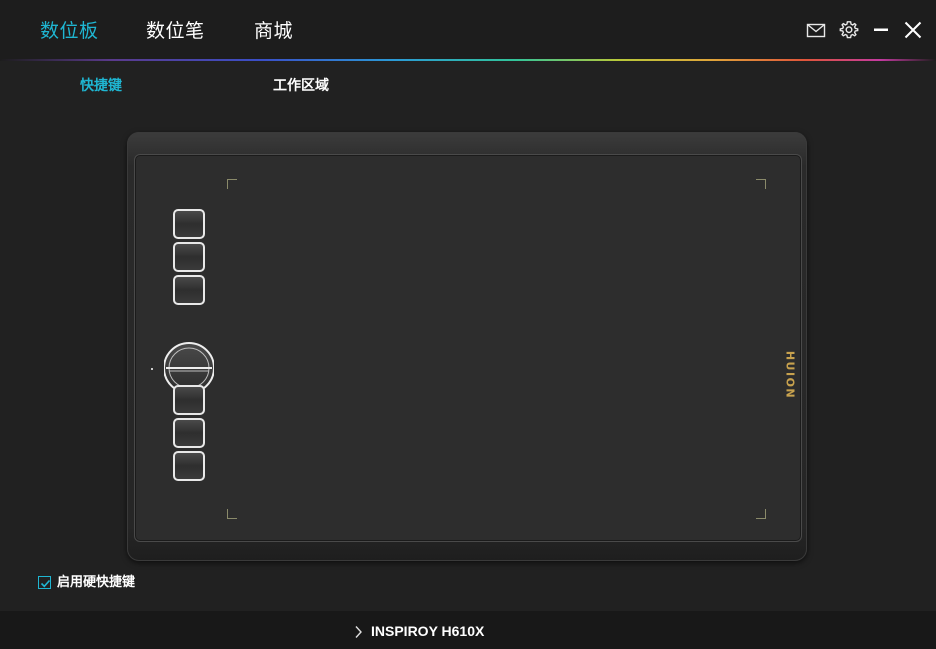 This screenshot has height=649, width=936. Describe the element at coordinates (849, 30) in the screenshot. I see `gear-icon` at that location.